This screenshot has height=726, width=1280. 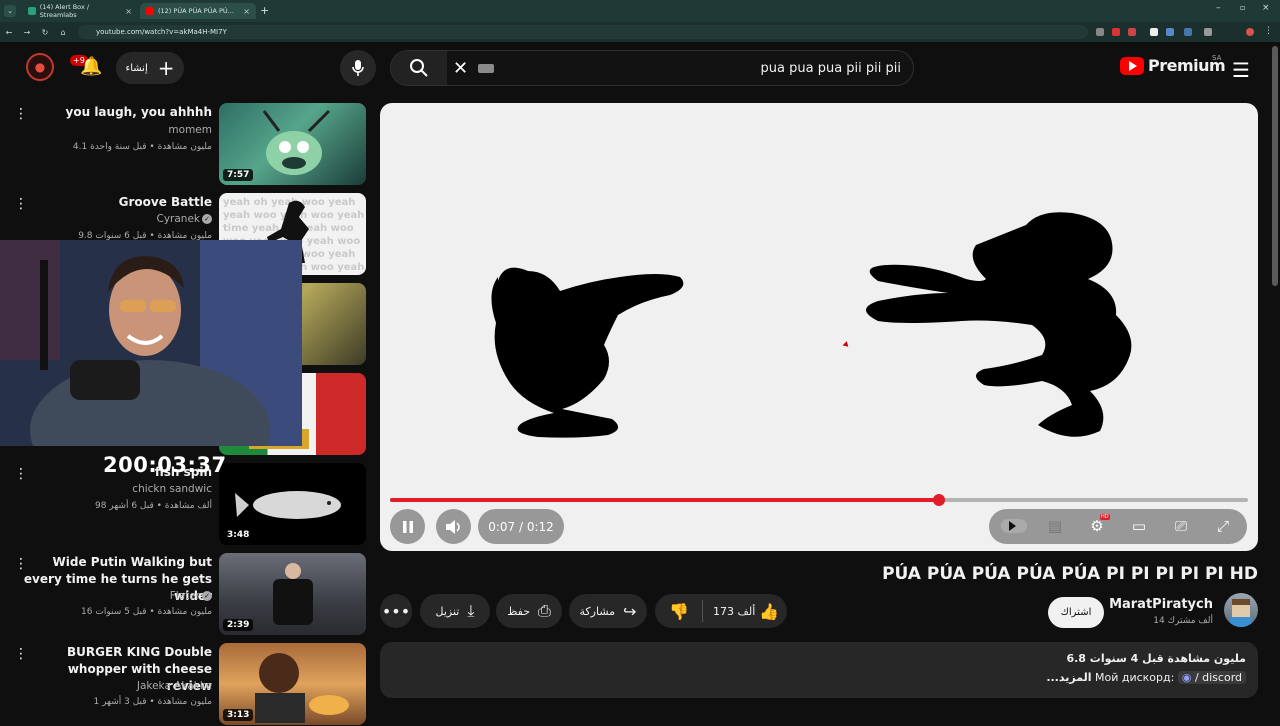 What do you see at coordinates (1161, 604) in the screenshot?
I see `channel-name: MaratPiratych` at bounding box center [1161, 604].